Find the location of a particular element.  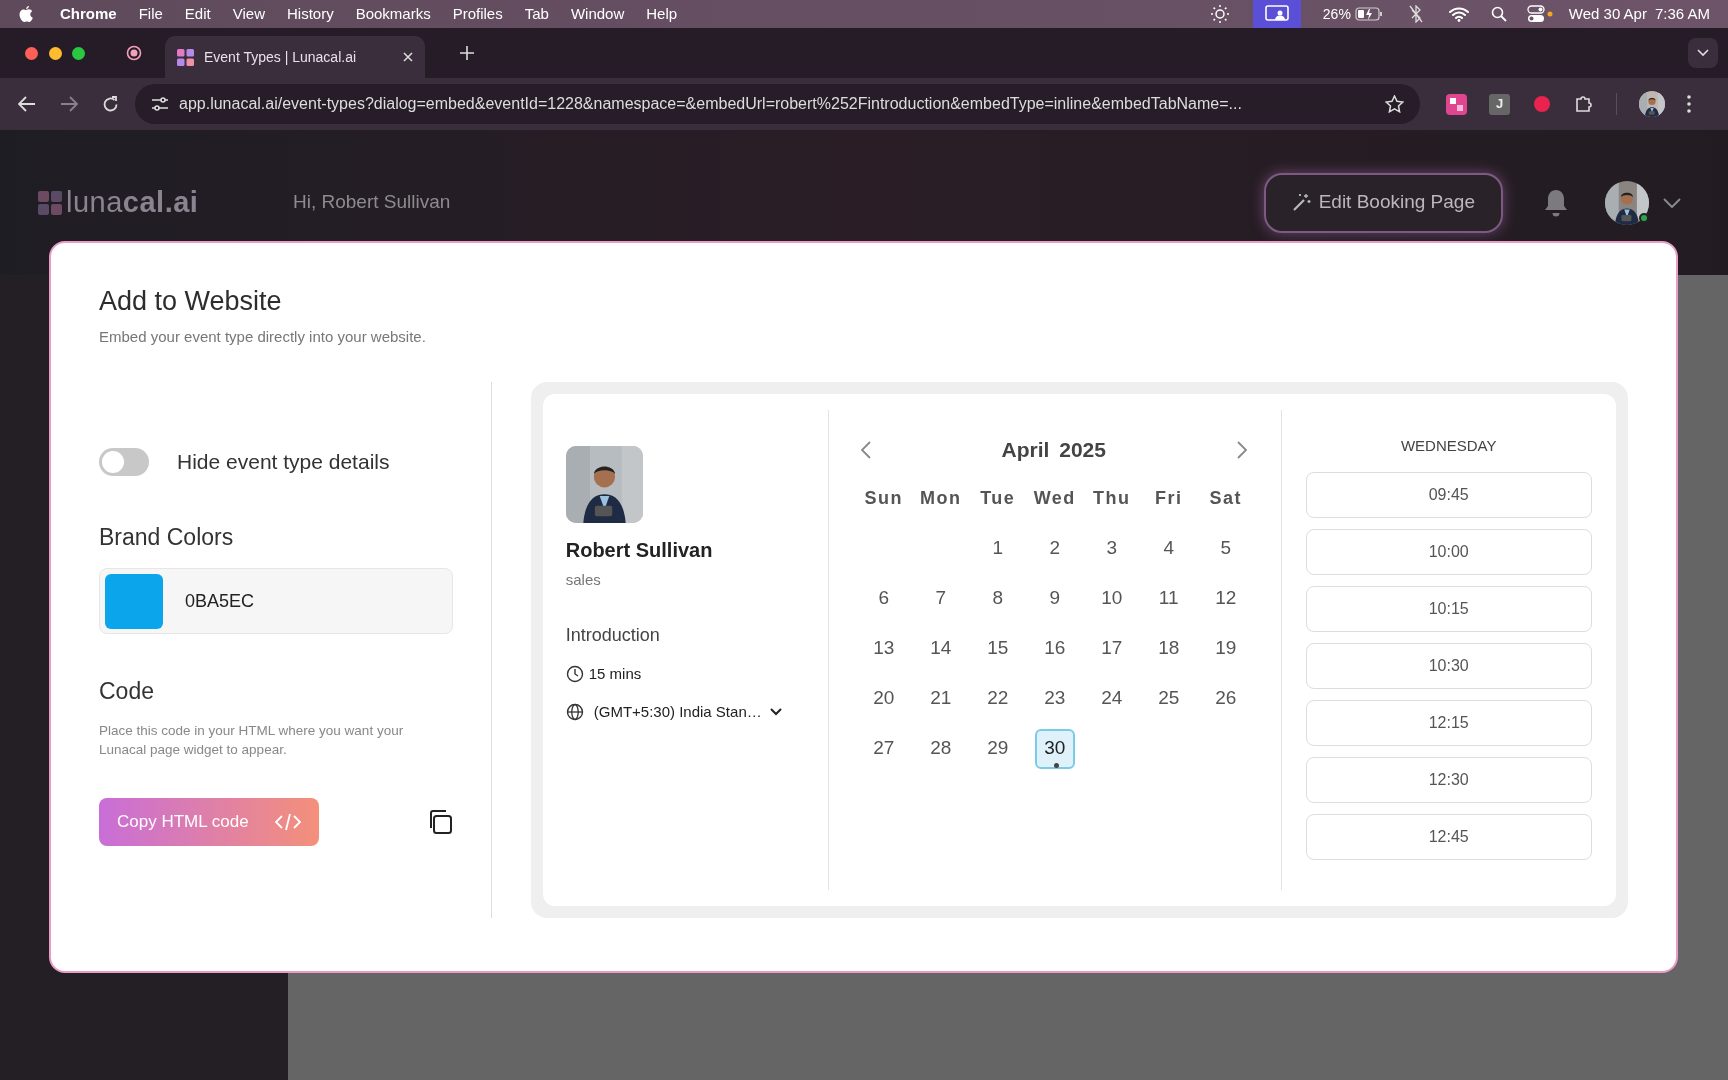

calendar-day: 25 is located at coordinates (1169, 698).